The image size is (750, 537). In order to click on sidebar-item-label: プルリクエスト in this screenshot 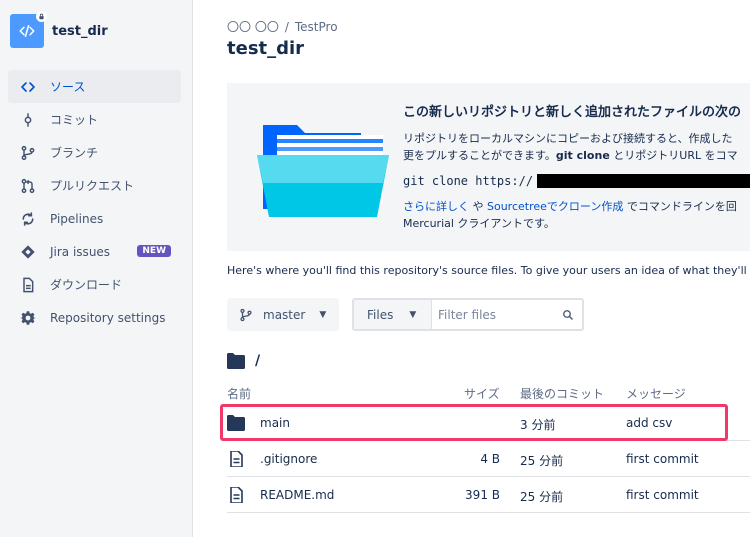, I will do `click(92, 186)`.